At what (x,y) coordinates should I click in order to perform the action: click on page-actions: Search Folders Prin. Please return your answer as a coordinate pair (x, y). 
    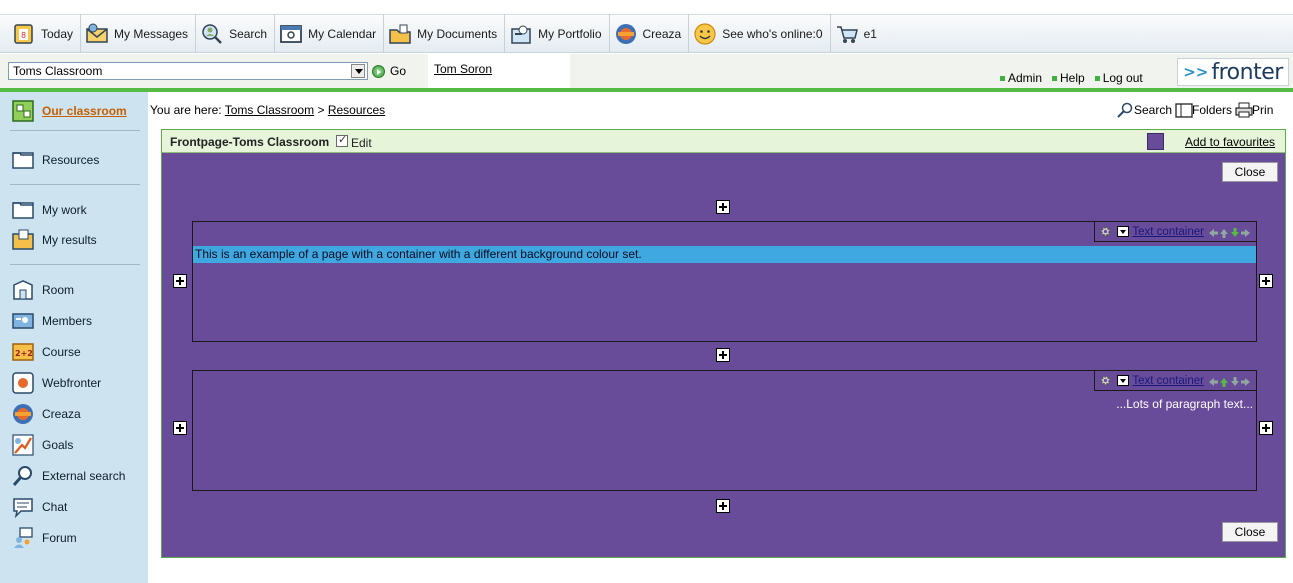
    Looking at the image, I should click on (1196, 110).